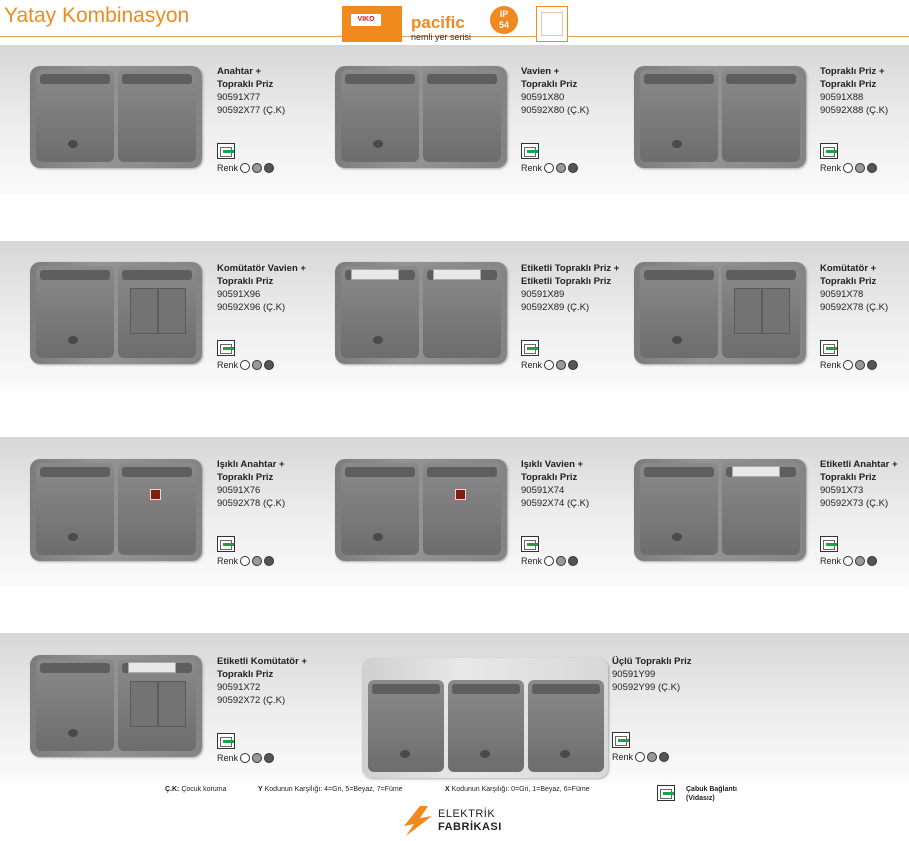 The image size is (909, 841). Describe the element at coordinates (251, 464) in the screenshot. I see `product-name: Işıklı Anahtar +` at that location.